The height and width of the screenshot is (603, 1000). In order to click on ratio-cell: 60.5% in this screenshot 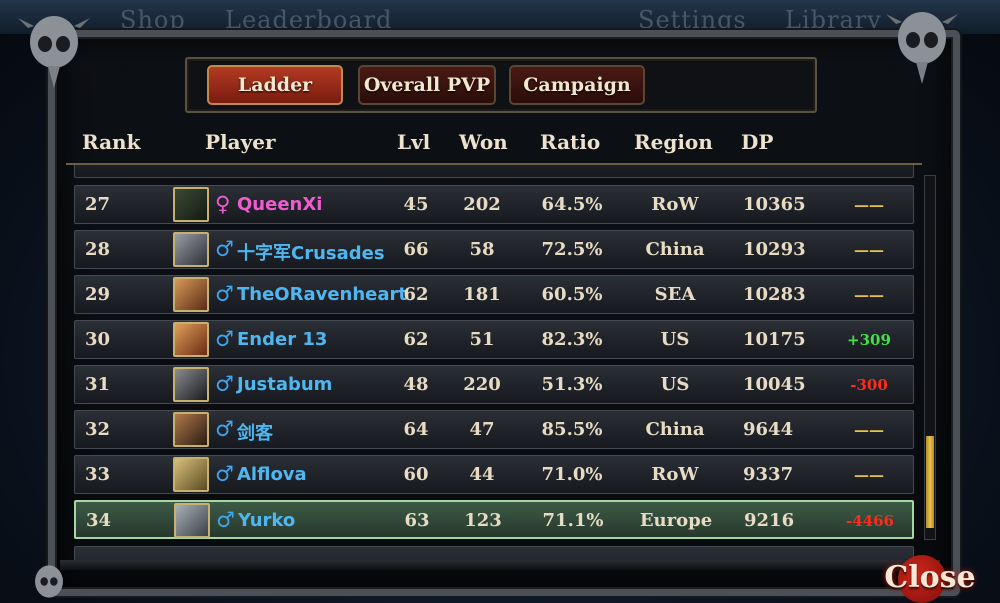, I will do `click(572, 294)`.